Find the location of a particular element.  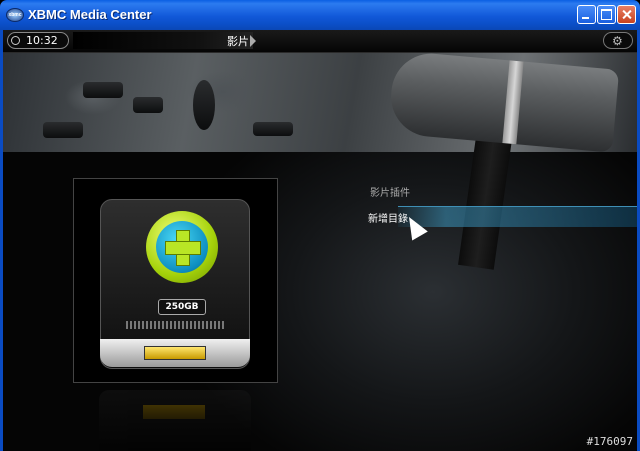

watermark: #176097 is located at coordinates (609, 441).